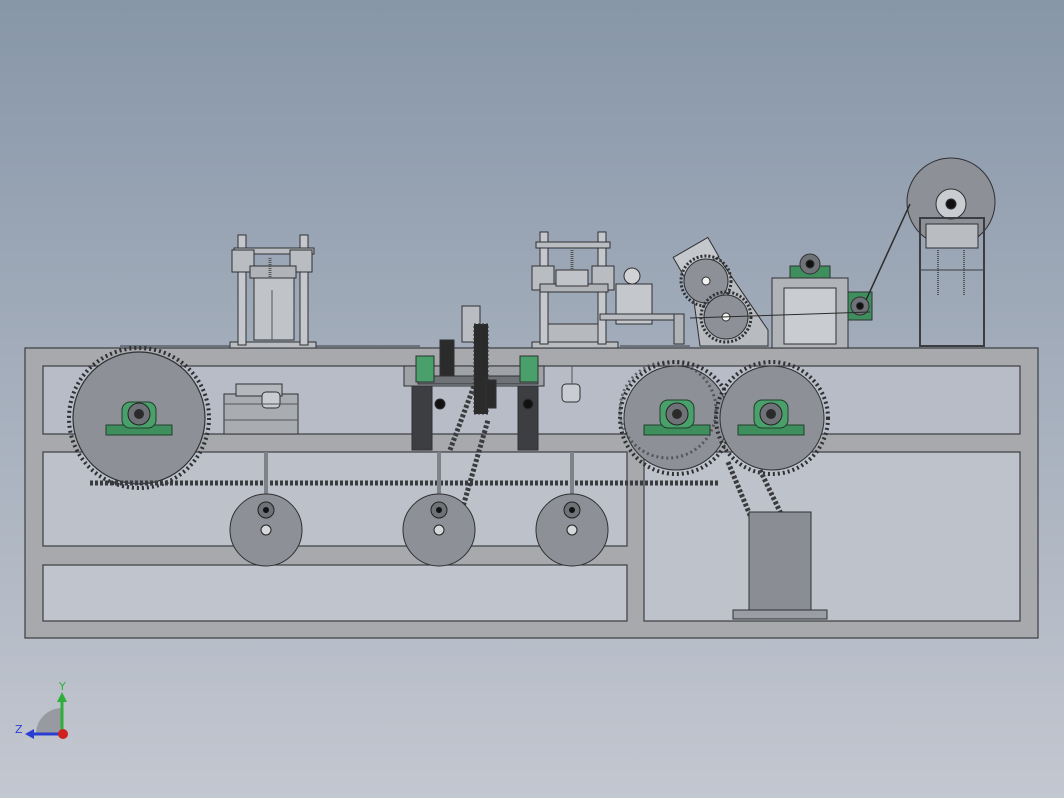 This screenshot has height=798, width=1064. What do you see at coordinates (29, 734) in the screenshot?
I see `z-axis-arrowhead-icon` at bounding box center [29, 734].